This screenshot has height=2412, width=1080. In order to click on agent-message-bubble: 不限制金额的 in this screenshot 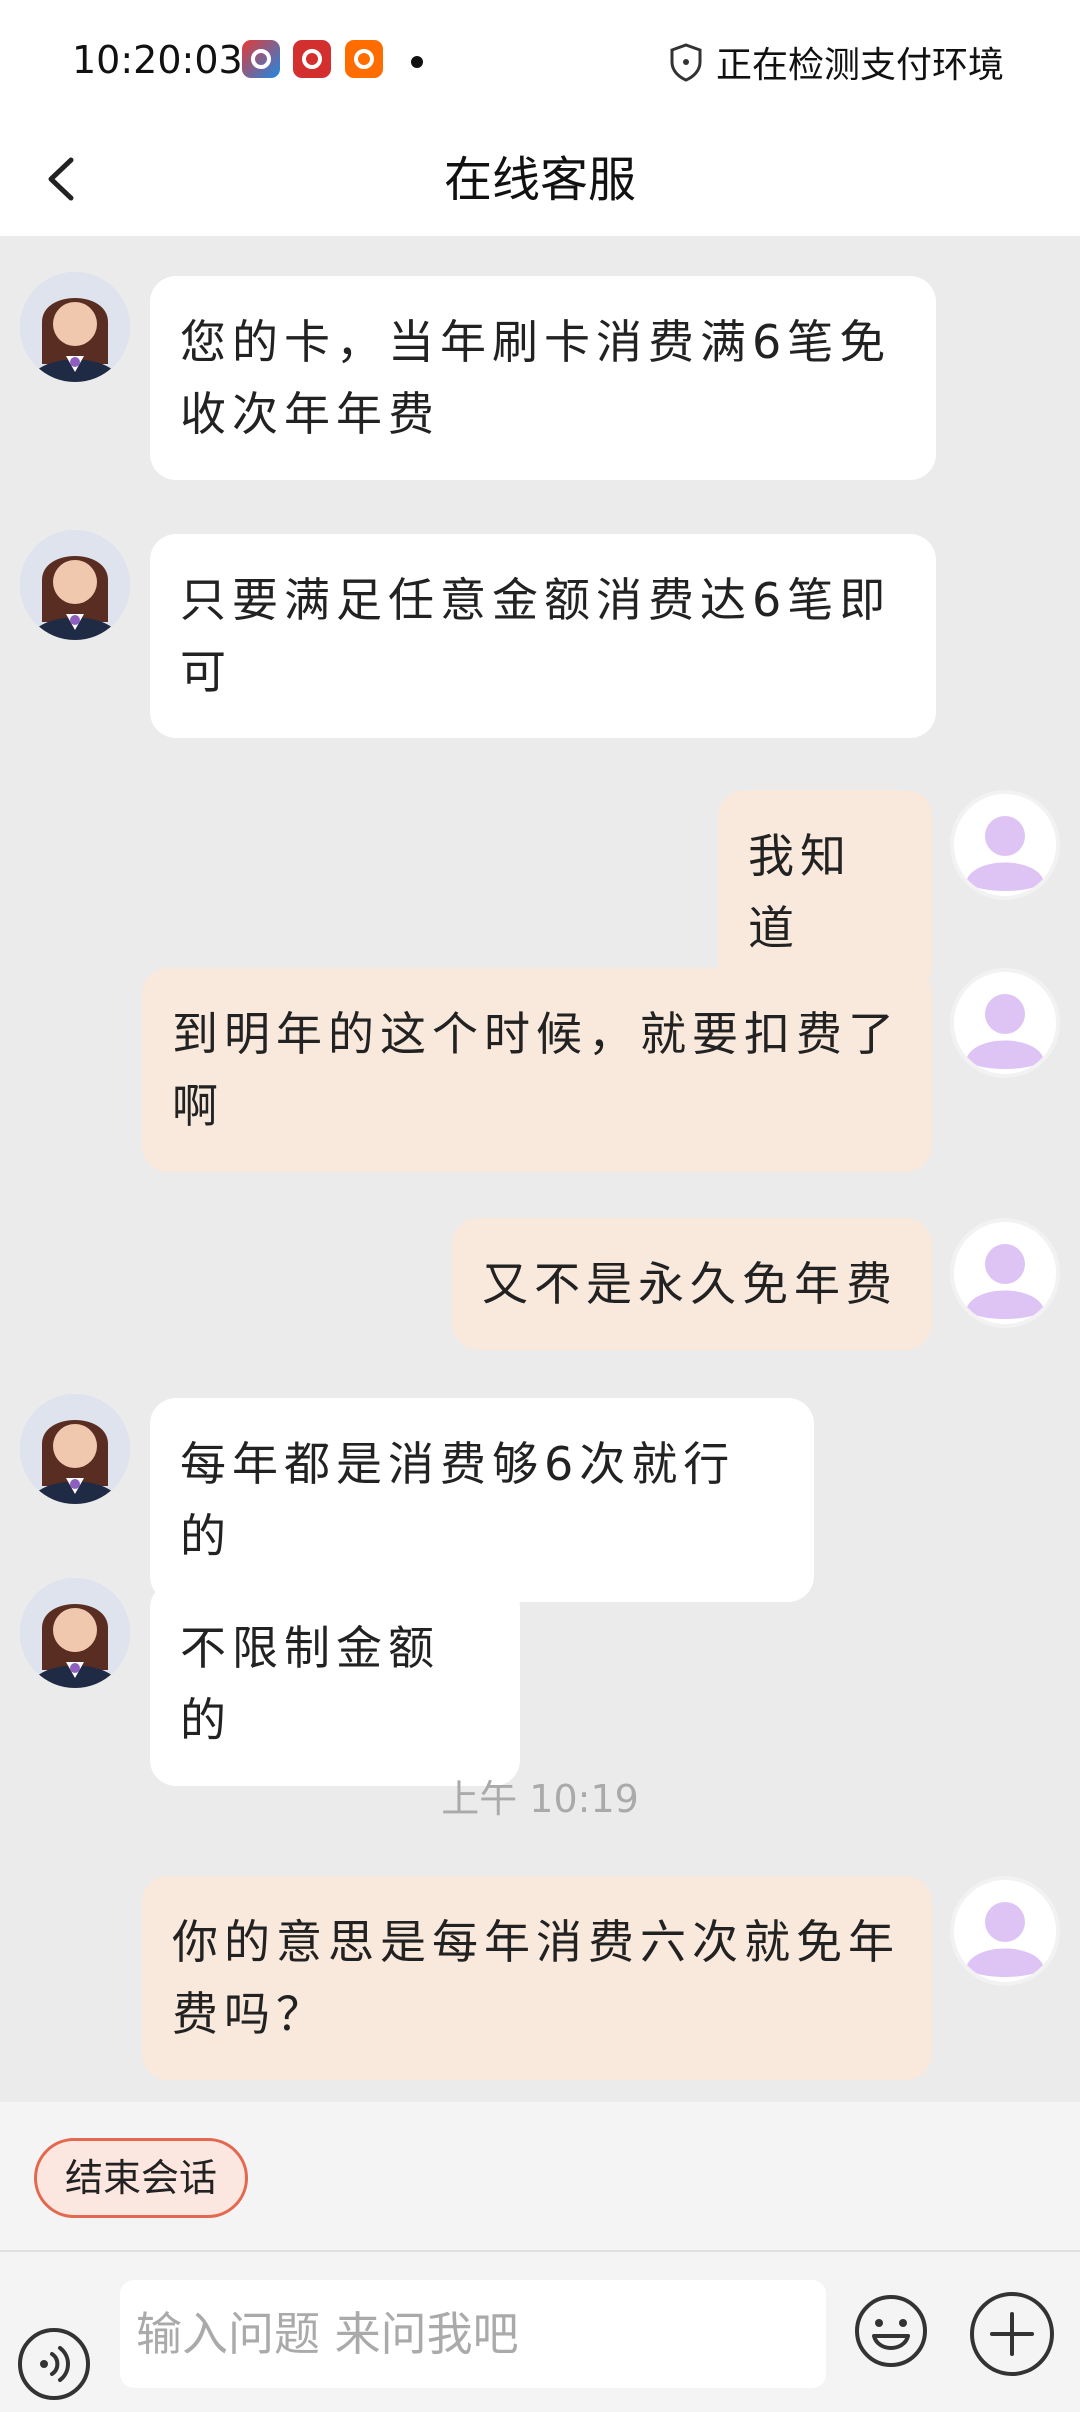, I will do `click(335, 1684)`.